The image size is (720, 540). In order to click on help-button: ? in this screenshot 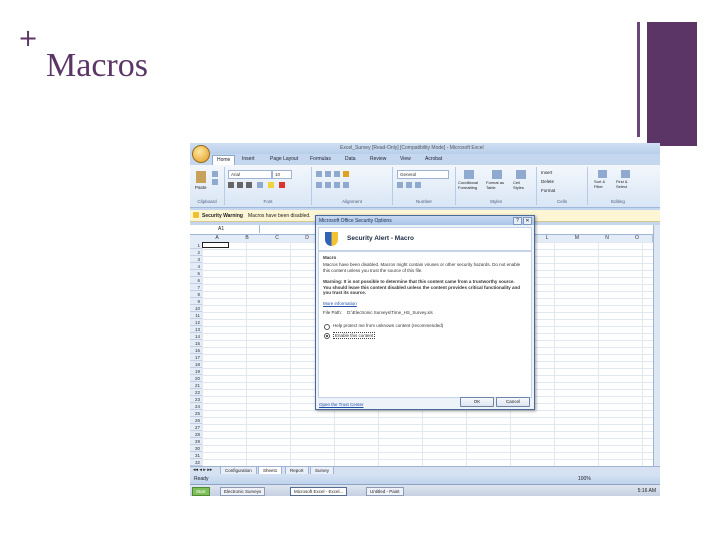, I will do `click(517, 221)`.